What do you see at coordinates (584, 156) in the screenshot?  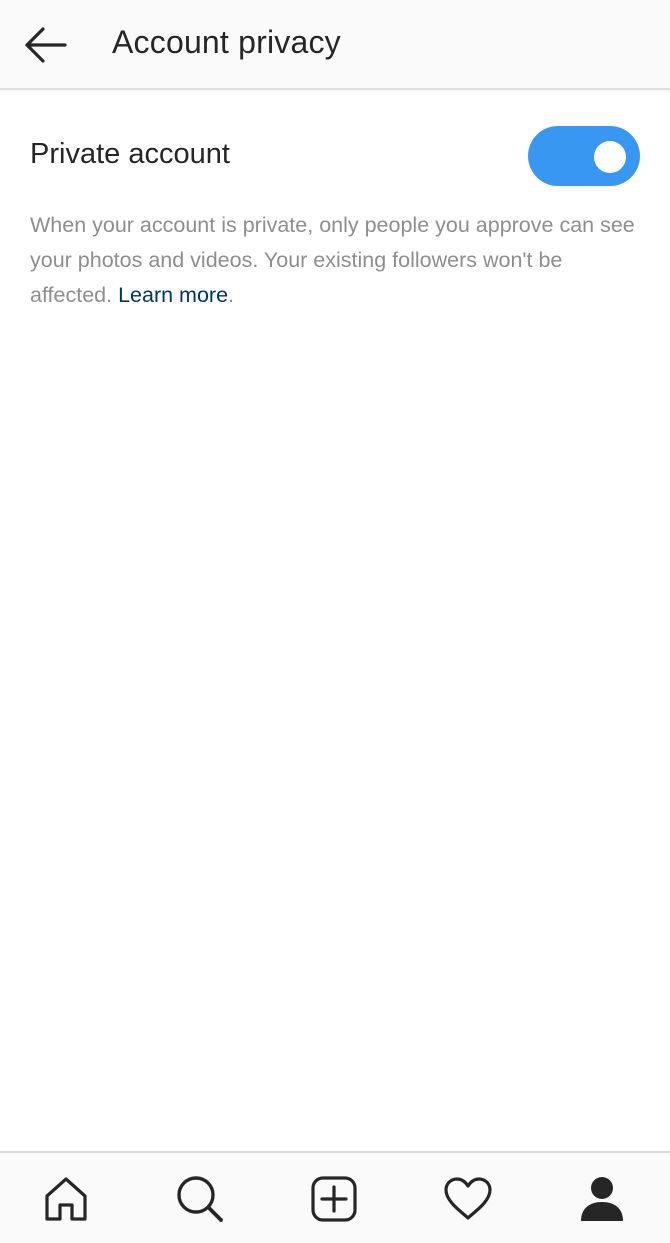 I see `private-account-toggle` at bounding box center [584, 156].